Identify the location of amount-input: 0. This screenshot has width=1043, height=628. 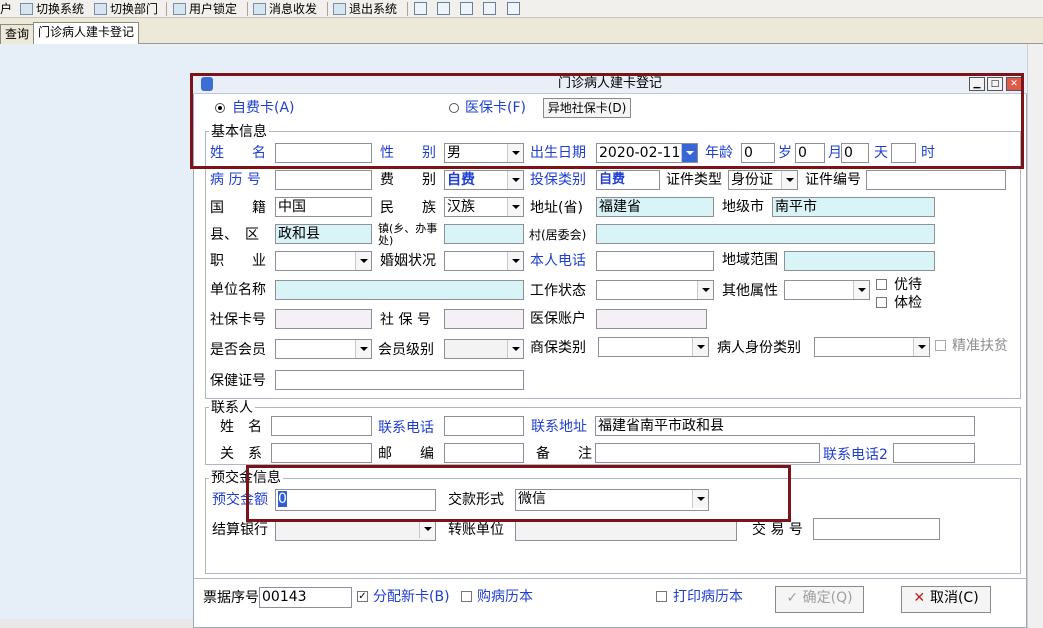
(355, 500).